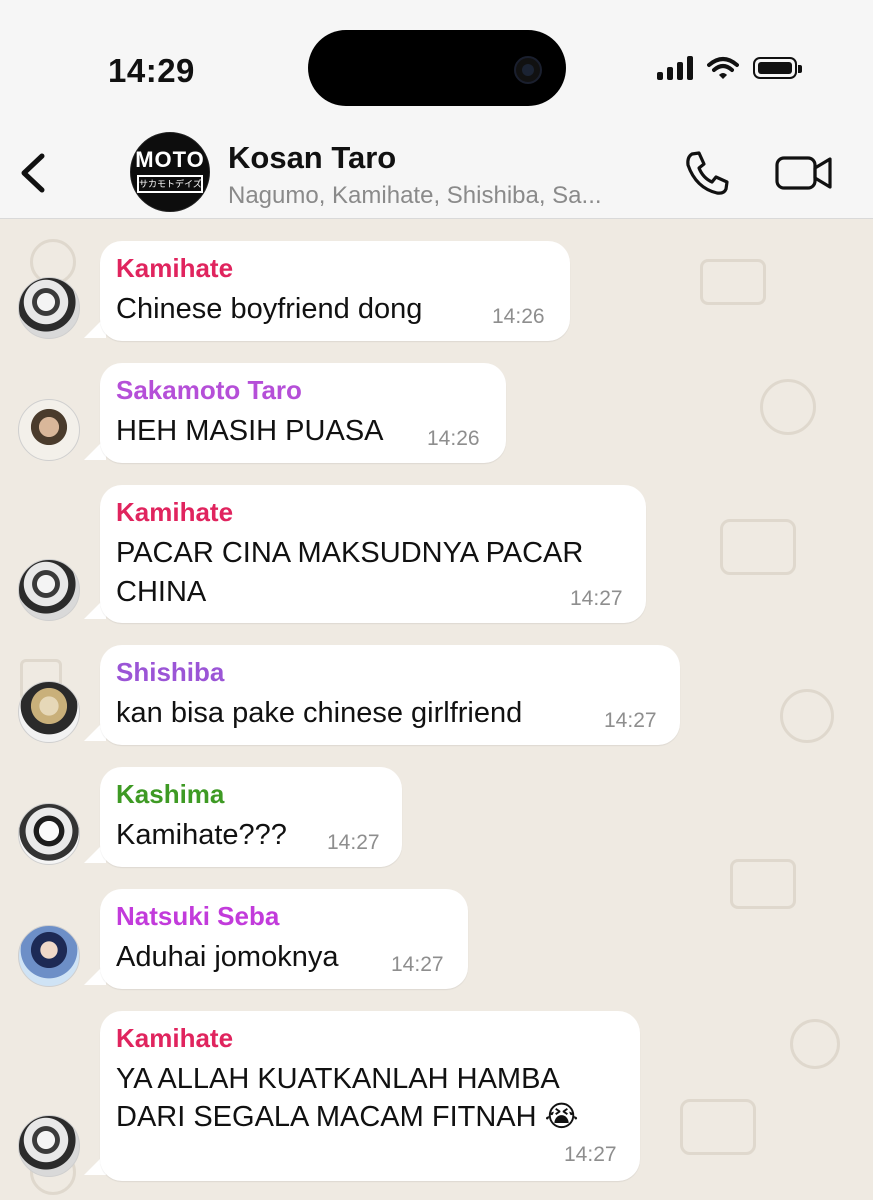 Image resolution: width=873 pixels, height=1200 pixels. What do you see at coordinates (201, 835) in the screenshot?
I see `message-text: Kamihate???` at bounding box center [201, 835].